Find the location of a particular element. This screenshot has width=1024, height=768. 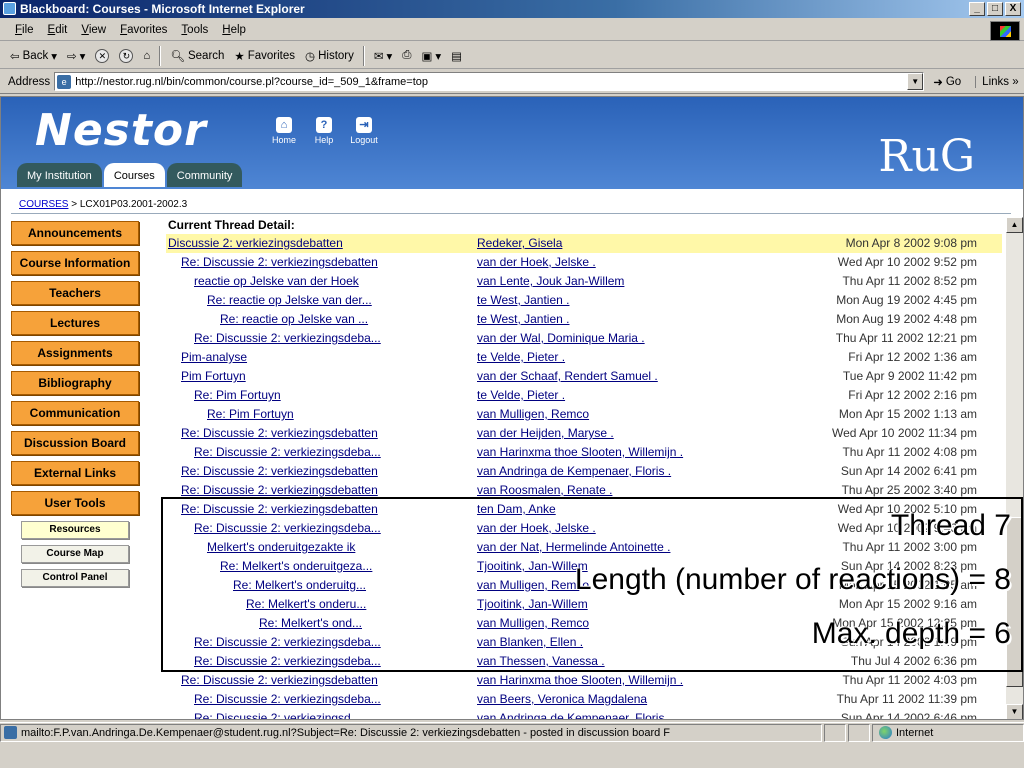

menu-edit: Edit is located at coordinates (58, 30).